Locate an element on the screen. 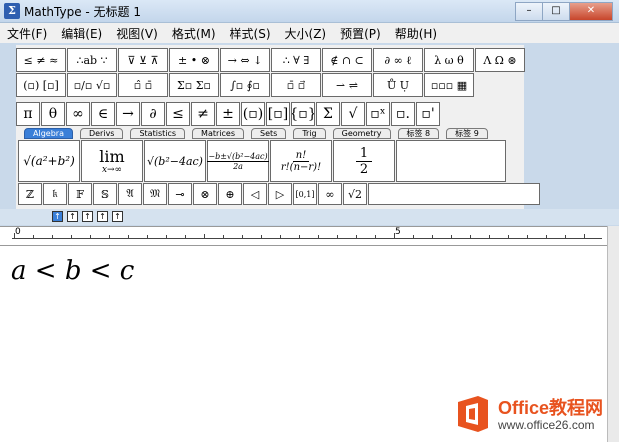  tab-sets: Sets is located at coordinates (269, 133).